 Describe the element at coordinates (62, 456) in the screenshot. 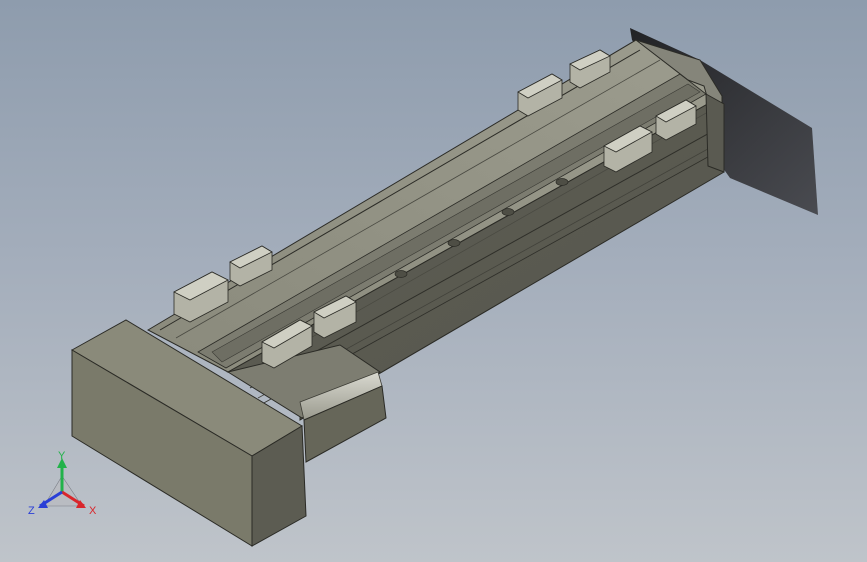

I see `y-axis-label: Y` at that location.